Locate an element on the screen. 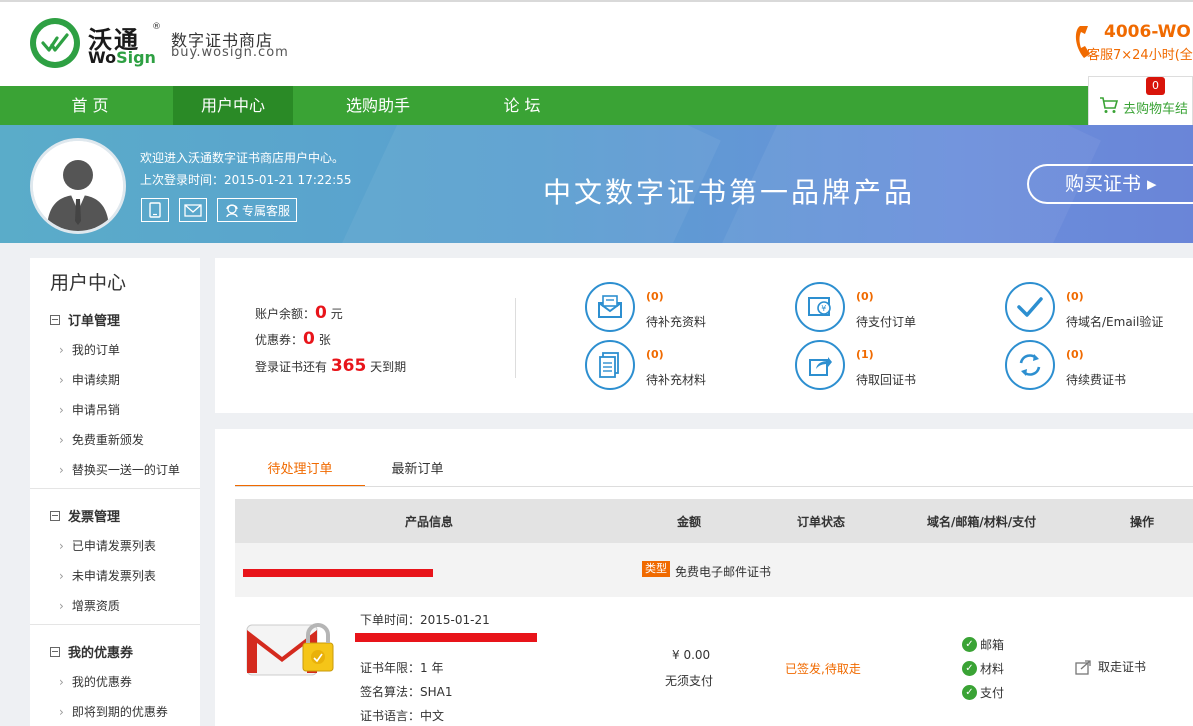  sidebar-item-revoke: 申请吊销 is located at coordinates (89, 409).